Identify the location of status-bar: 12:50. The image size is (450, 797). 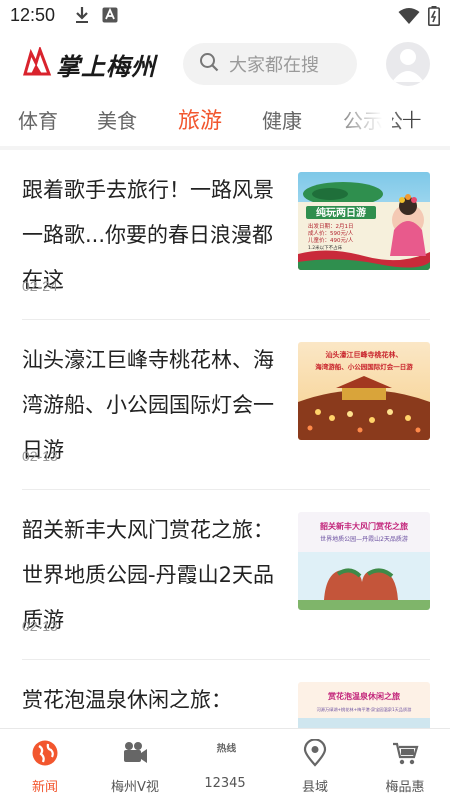
(225, 17).